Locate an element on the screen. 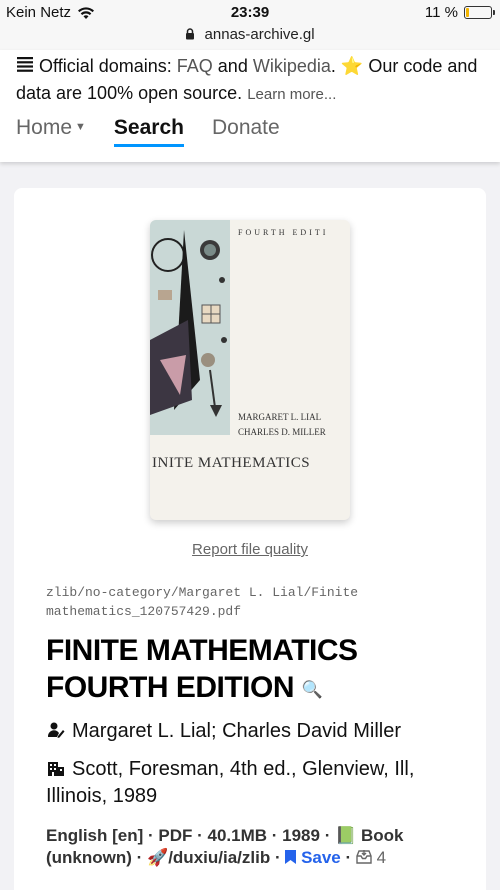 The width and height of the screenshot is (500, 890). year: 1989 is located at coordinates (301, 835).